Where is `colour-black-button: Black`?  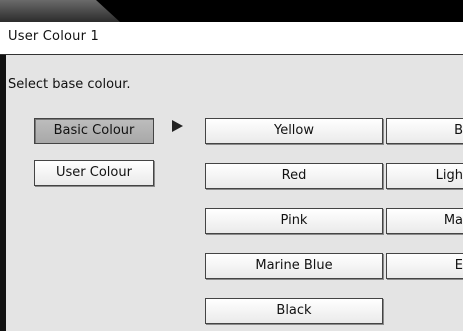
colour-black-button: Black is located at coordinates (294, 311).